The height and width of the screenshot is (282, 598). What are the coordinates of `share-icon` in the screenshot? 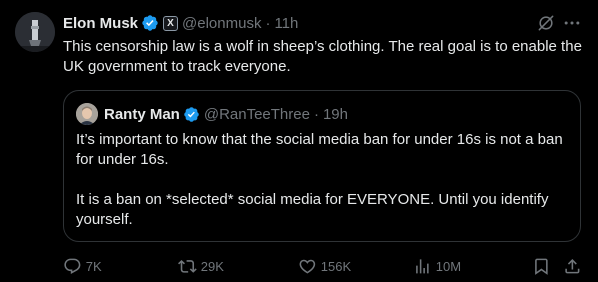 It's located at (572, 266).